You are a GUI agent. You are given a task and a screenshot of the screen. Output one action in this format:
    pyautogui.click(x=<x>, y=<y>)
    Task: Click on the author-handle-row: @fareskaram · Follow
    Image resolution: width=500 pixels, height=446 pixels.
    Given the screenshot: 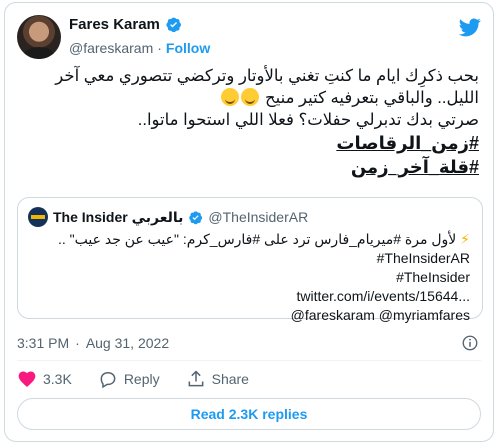 What is the action you would take?
    pyautogui.click(x=139, y=48)
    